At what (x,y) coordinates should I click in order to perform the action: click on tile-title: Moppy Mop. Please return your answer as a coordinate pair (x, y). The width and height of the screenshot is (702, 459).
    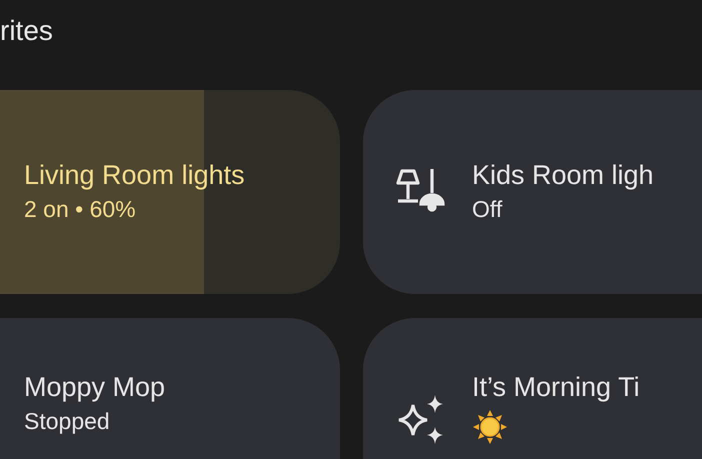
    Looking at the image, I should click on (95, 387).